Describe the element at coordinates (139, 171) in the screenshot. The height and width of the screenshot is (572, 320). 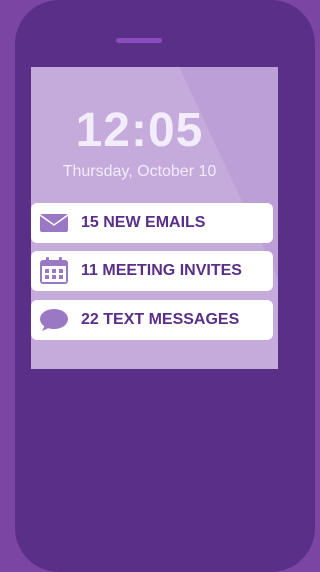
I see `clock-date: Thursday, October 10` at that location.